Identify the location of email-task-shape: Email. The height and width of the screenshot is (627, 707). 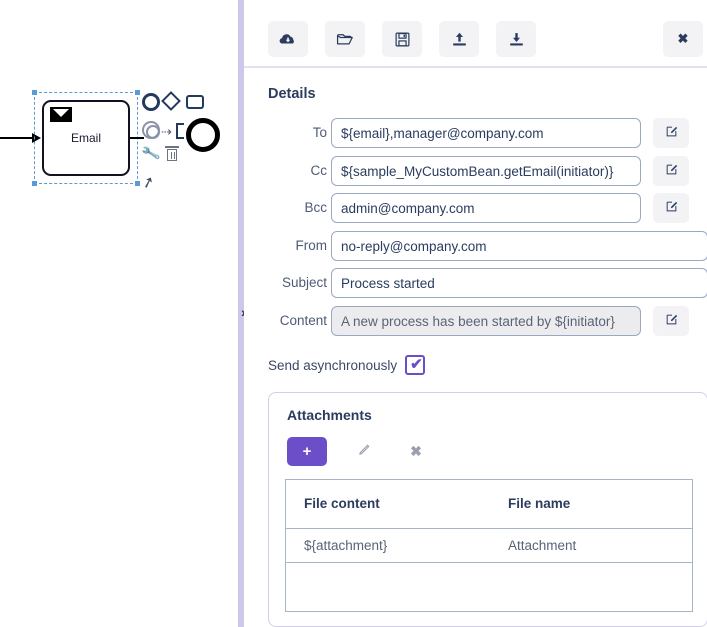
(86, 138).